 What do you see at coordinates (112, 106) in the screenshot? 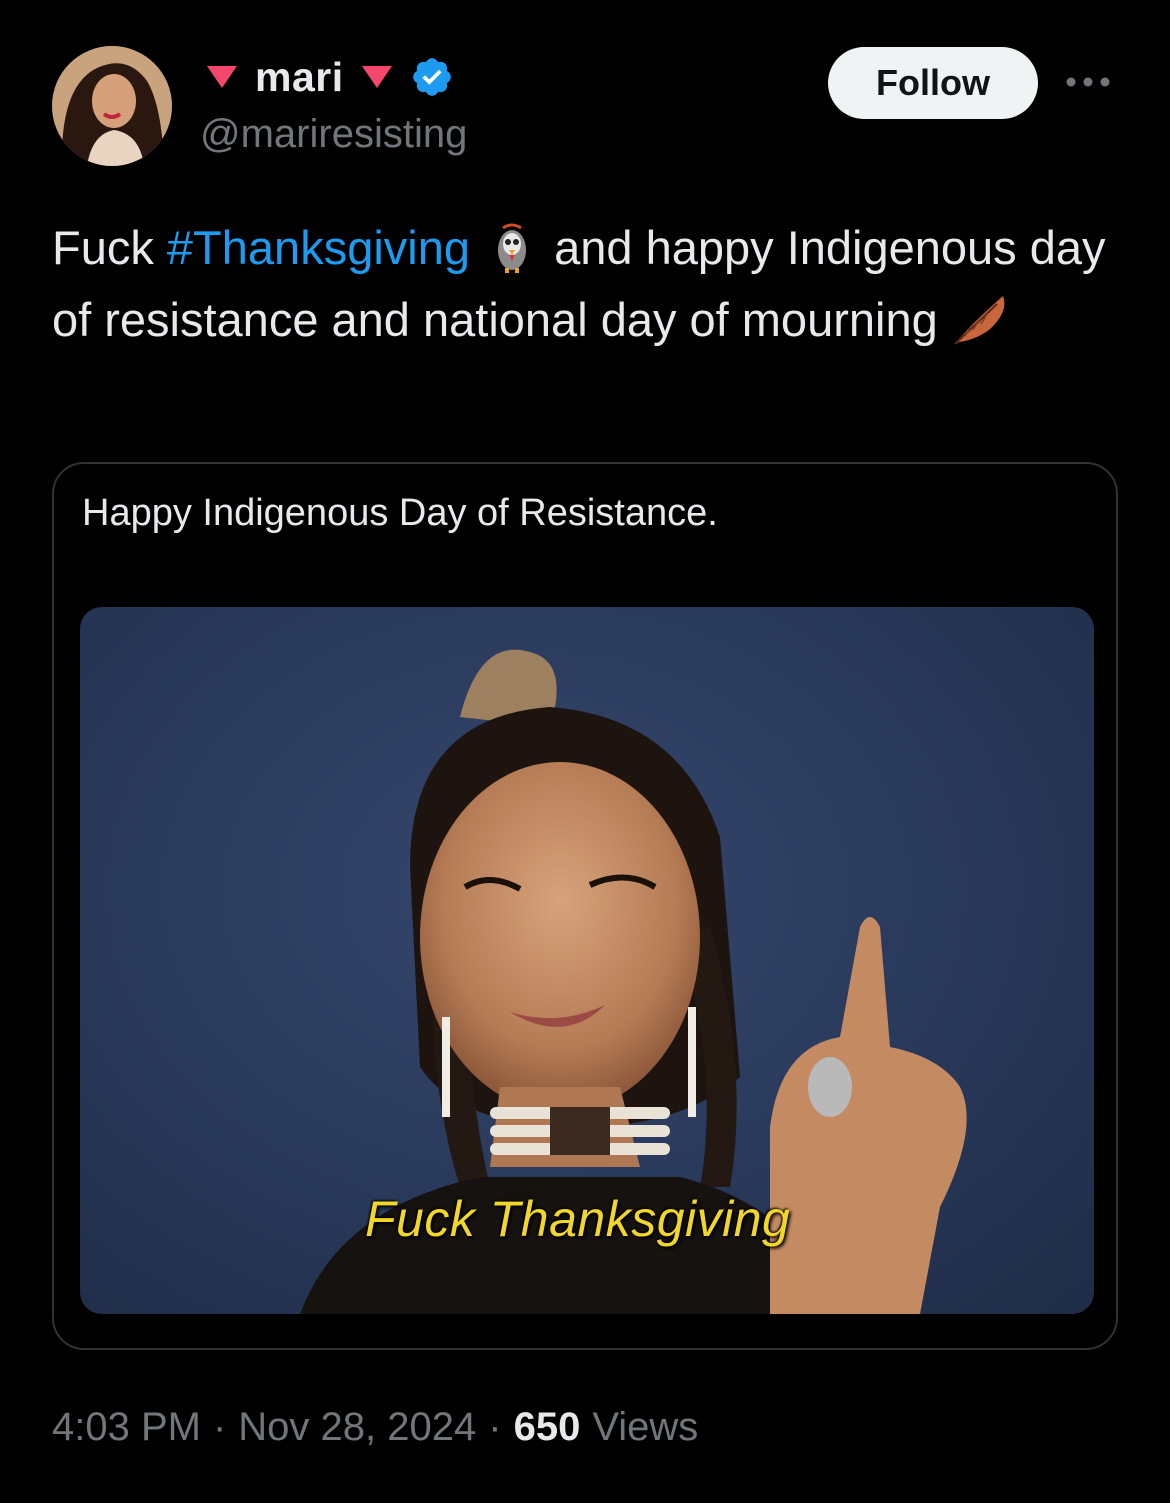
I see `avatar` at bounding box center [112, 106].